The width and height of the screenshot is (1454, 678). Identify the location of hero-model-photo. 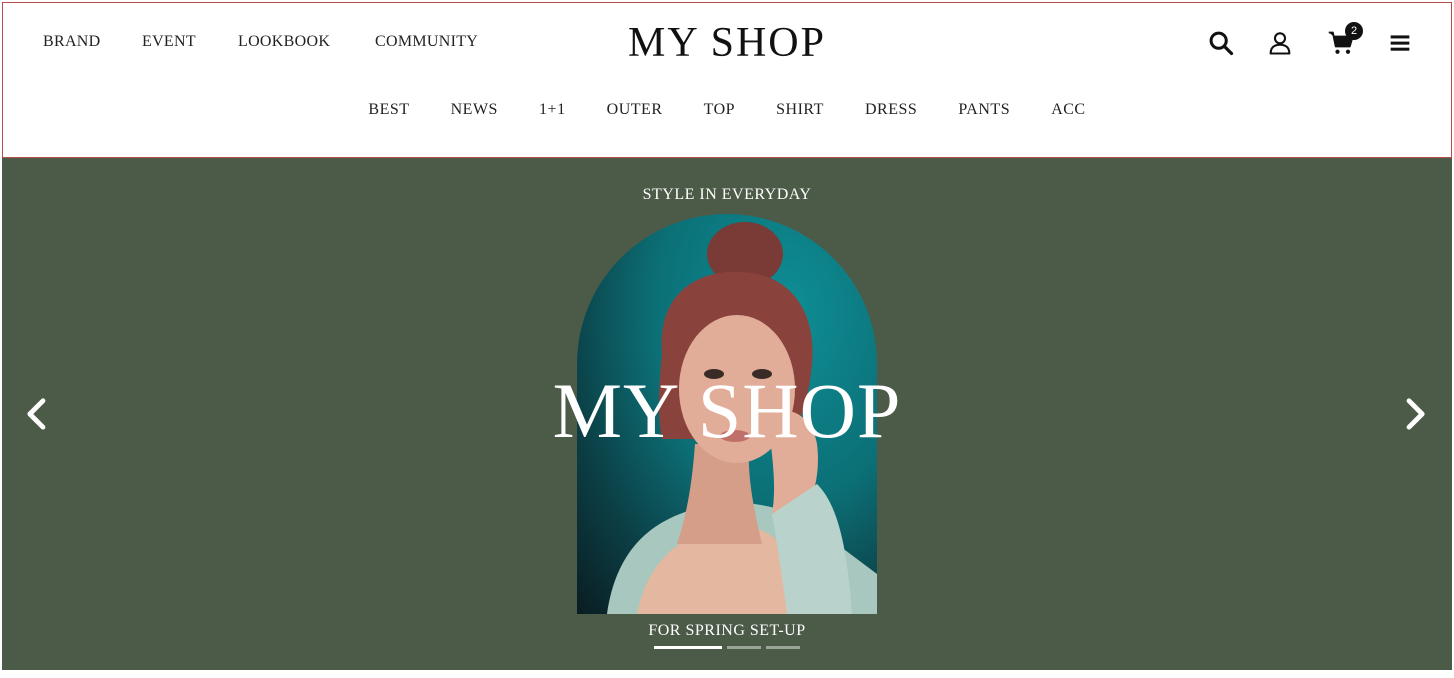
(727, 414).